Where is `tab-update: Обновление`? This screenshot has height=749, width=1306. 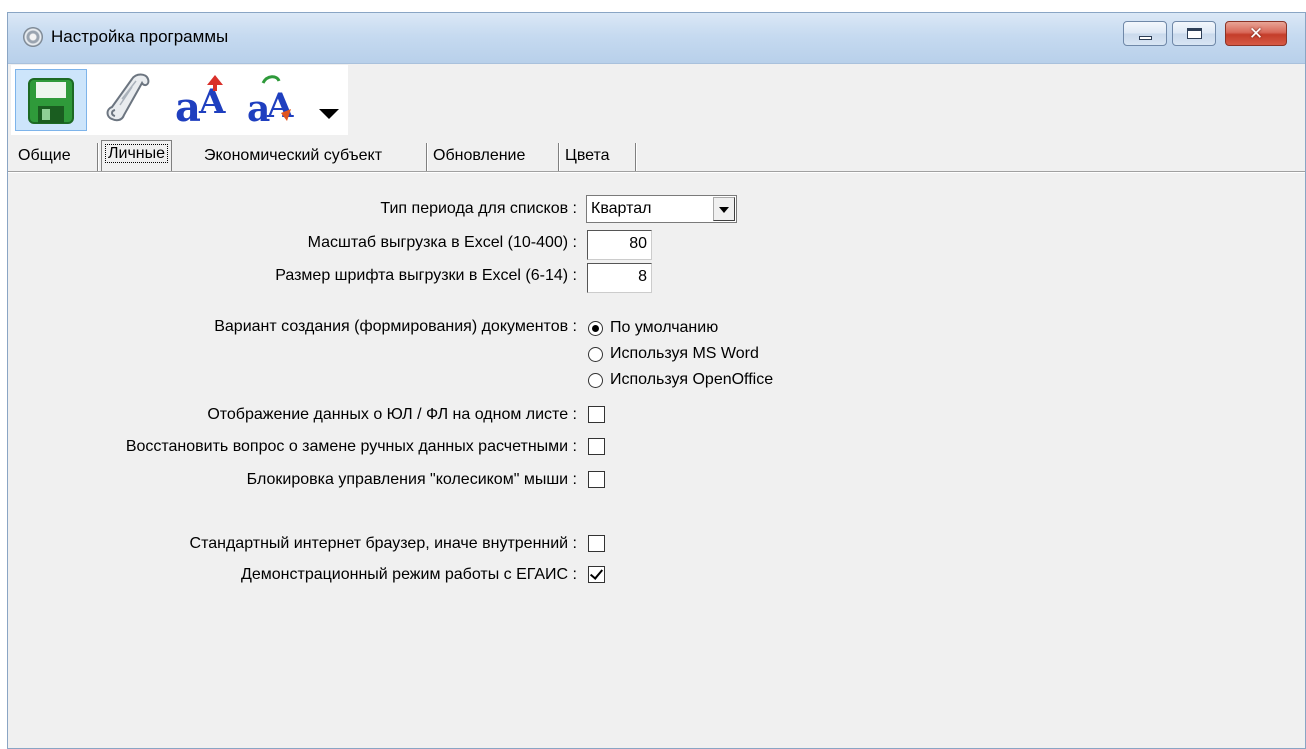
tab-update: Обновление is located at coordinates (479, 156).